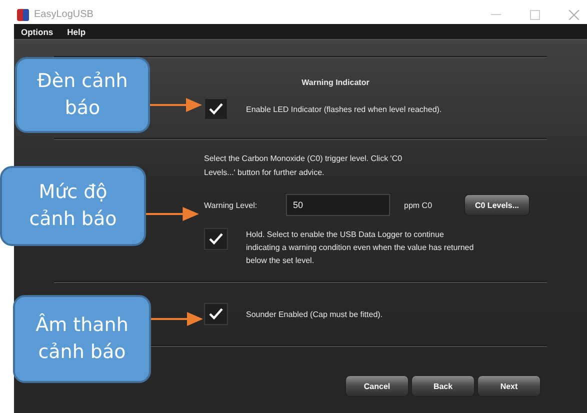  What do you see at coordinates (76, 31) in the screenshot?
I see `menu-item: Help` at bounding box center [76, 31].